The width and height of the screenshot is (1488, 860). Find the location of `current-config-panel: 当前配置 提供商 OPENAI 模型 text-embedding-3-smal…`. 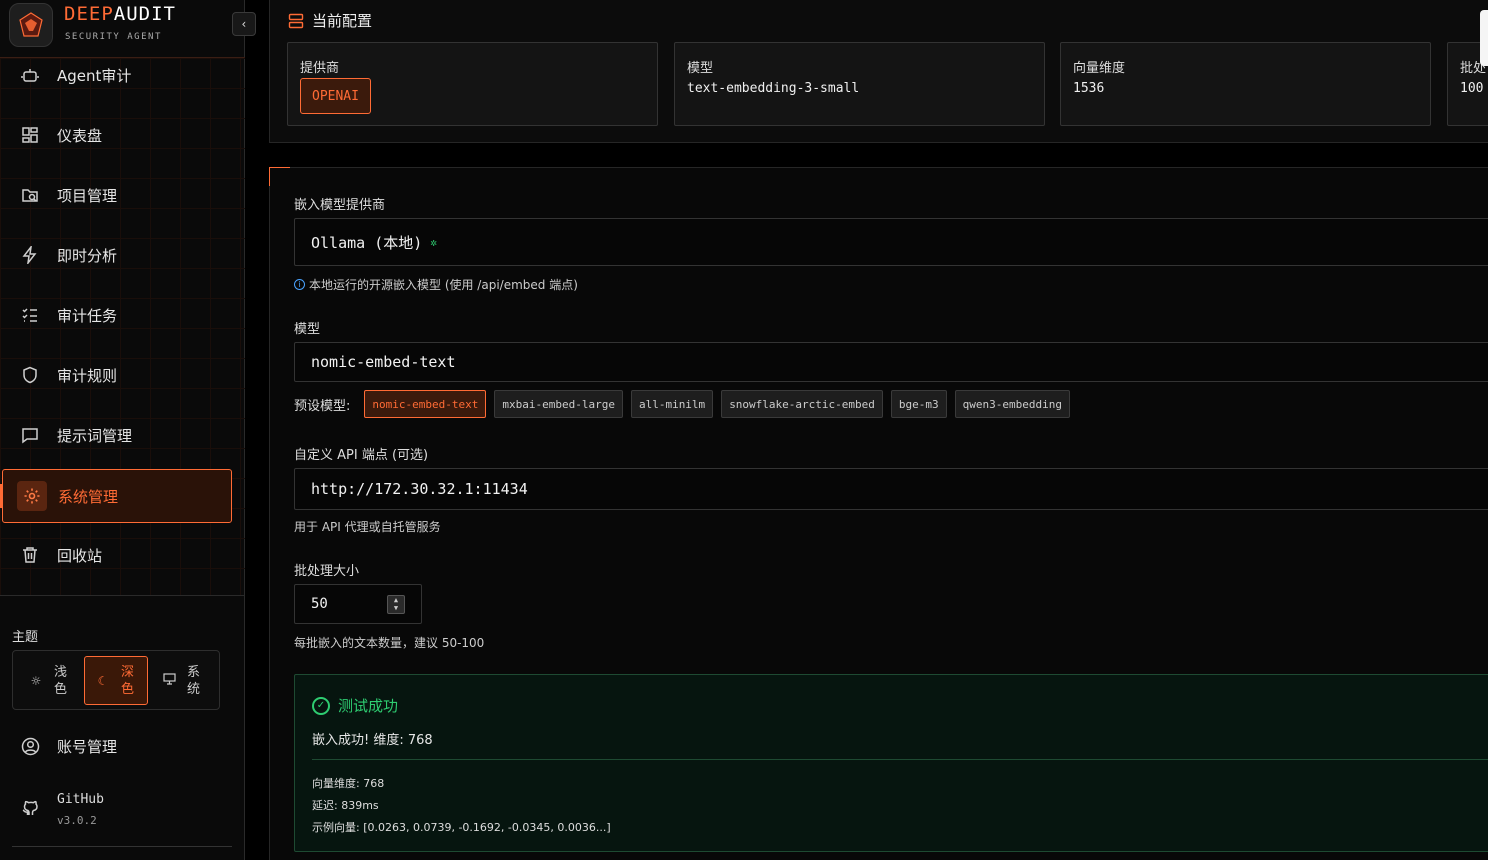

current-config-panel: 当前配置 提供商 OPENAI 模型 text-embedding-3-smal… is located at coordinates (878, 71).